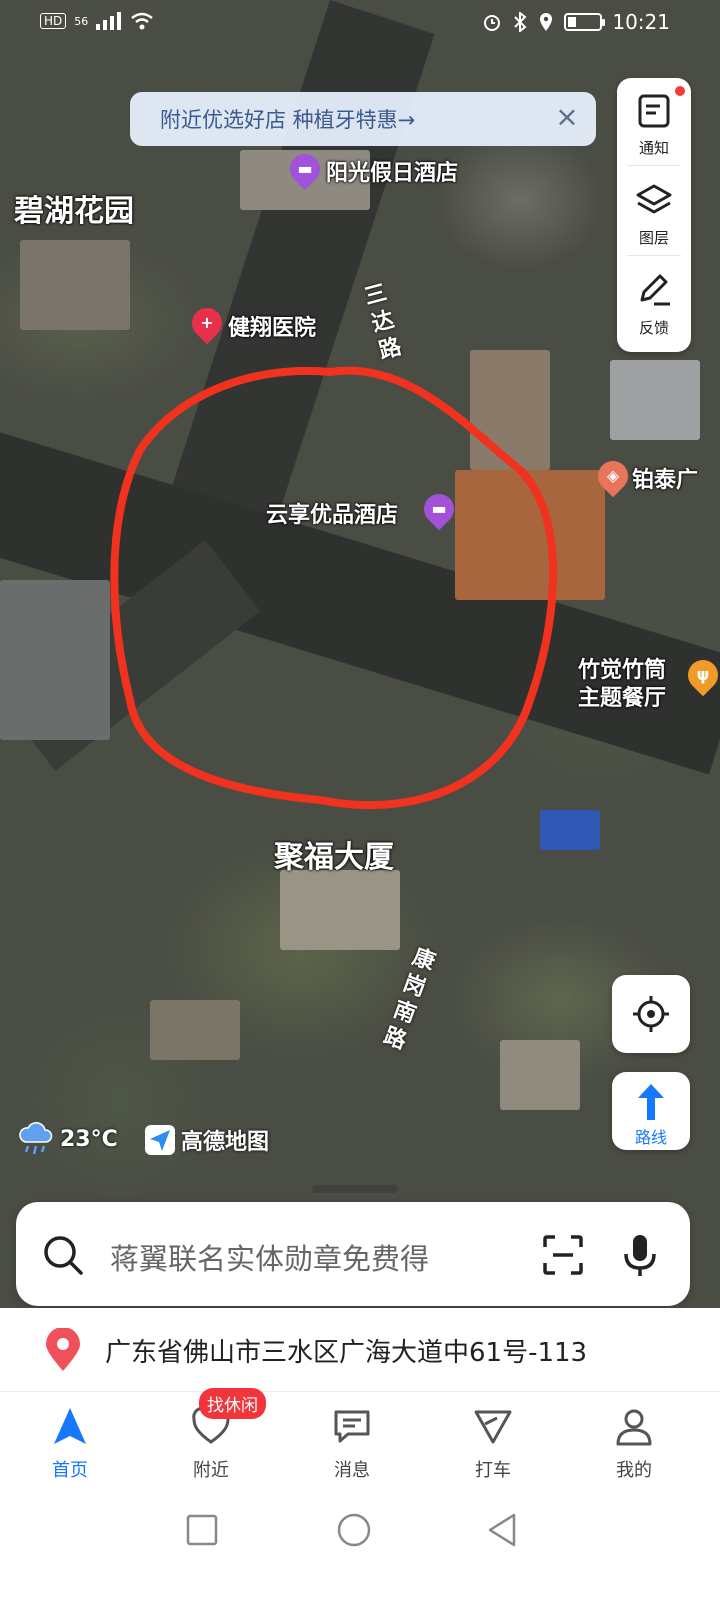 The height and width of the screenshot is (1600, 720). Describe the element at coordinates (352, 1470) in the screenshot. I see `tab-label: 消息` at that location.